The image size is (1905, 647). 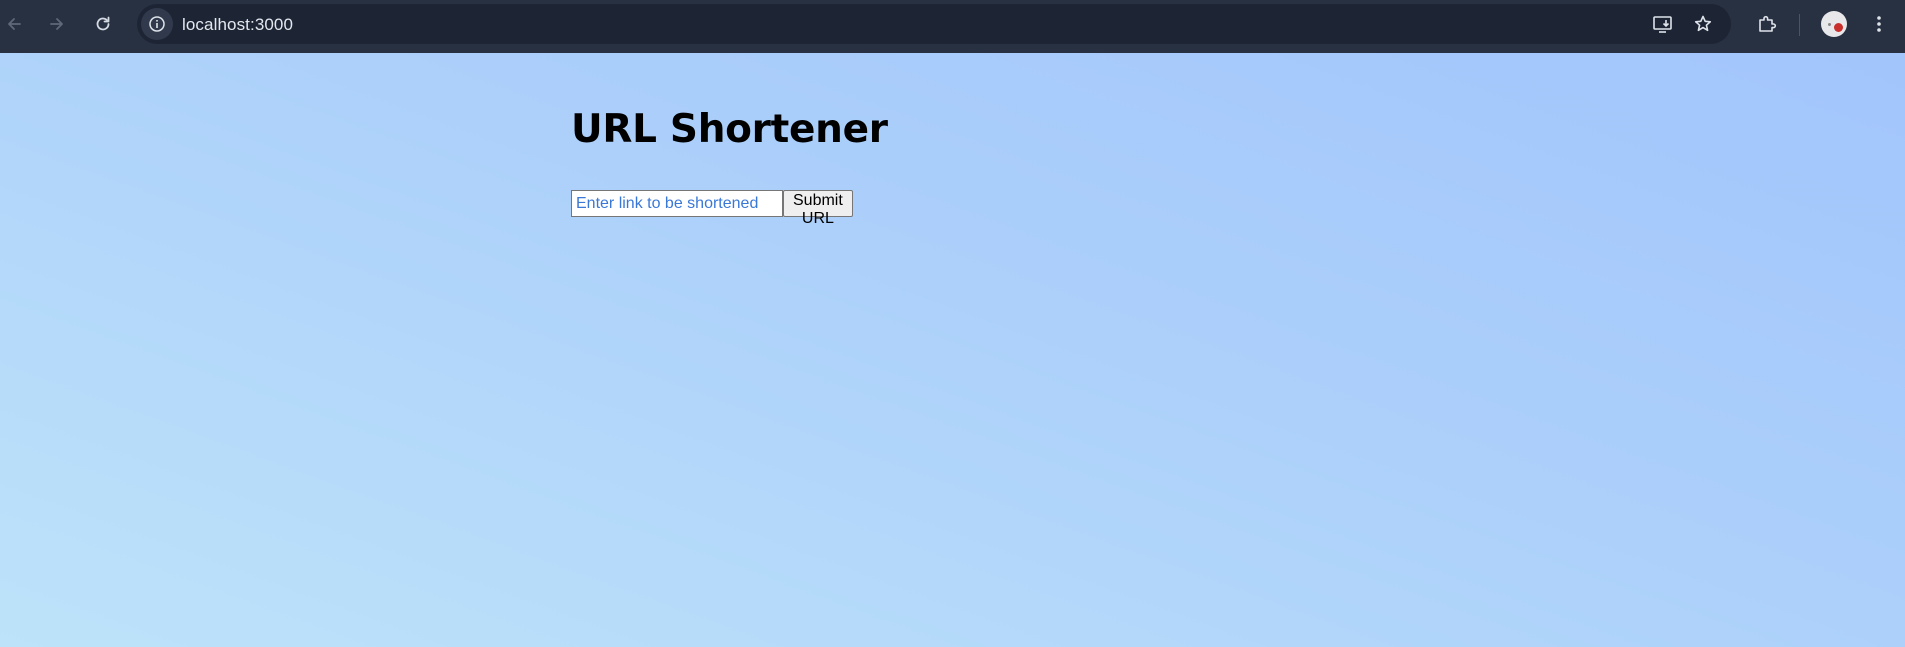 What do you see at coordinates (1829, 24) in the screenshot?
I see `avatar-detail` at bounding box center [1829, 24].